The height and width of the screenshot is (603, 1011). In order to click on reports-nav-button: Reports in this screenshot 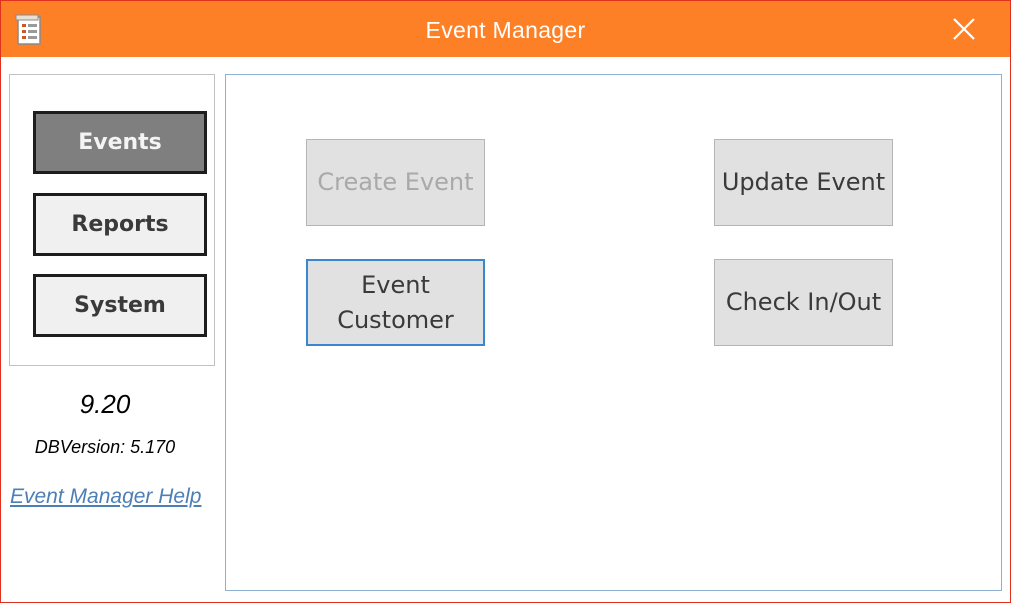, I will do `click(120, 224)`.